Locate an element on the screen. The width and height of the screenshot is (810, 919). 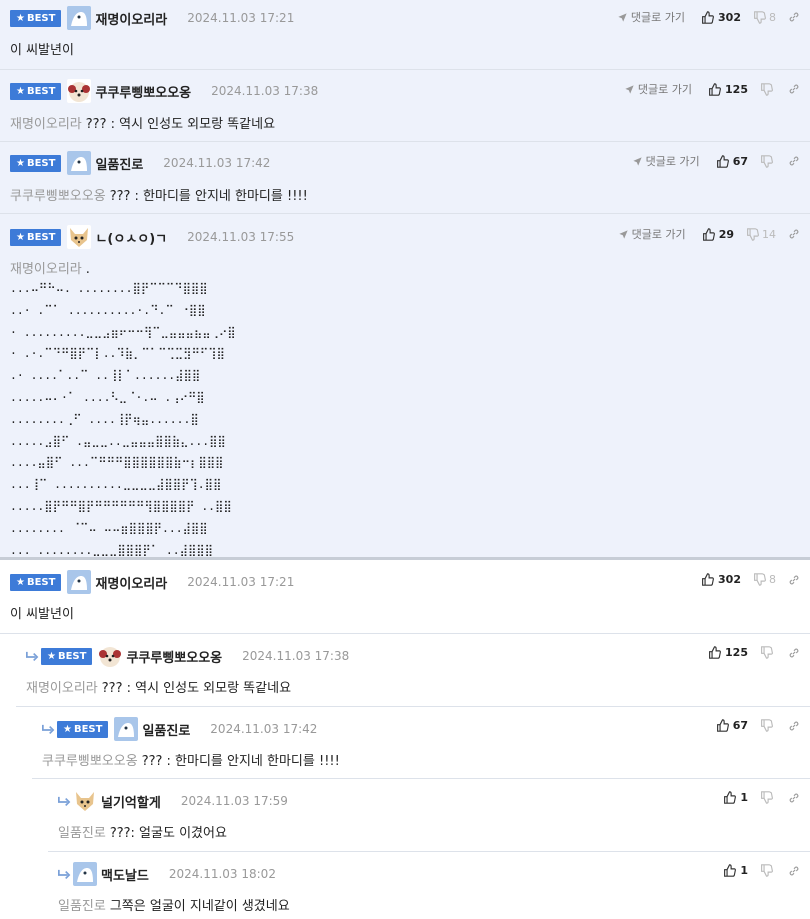
nickname: 널기억할게 is located at coordinates (131, 801).